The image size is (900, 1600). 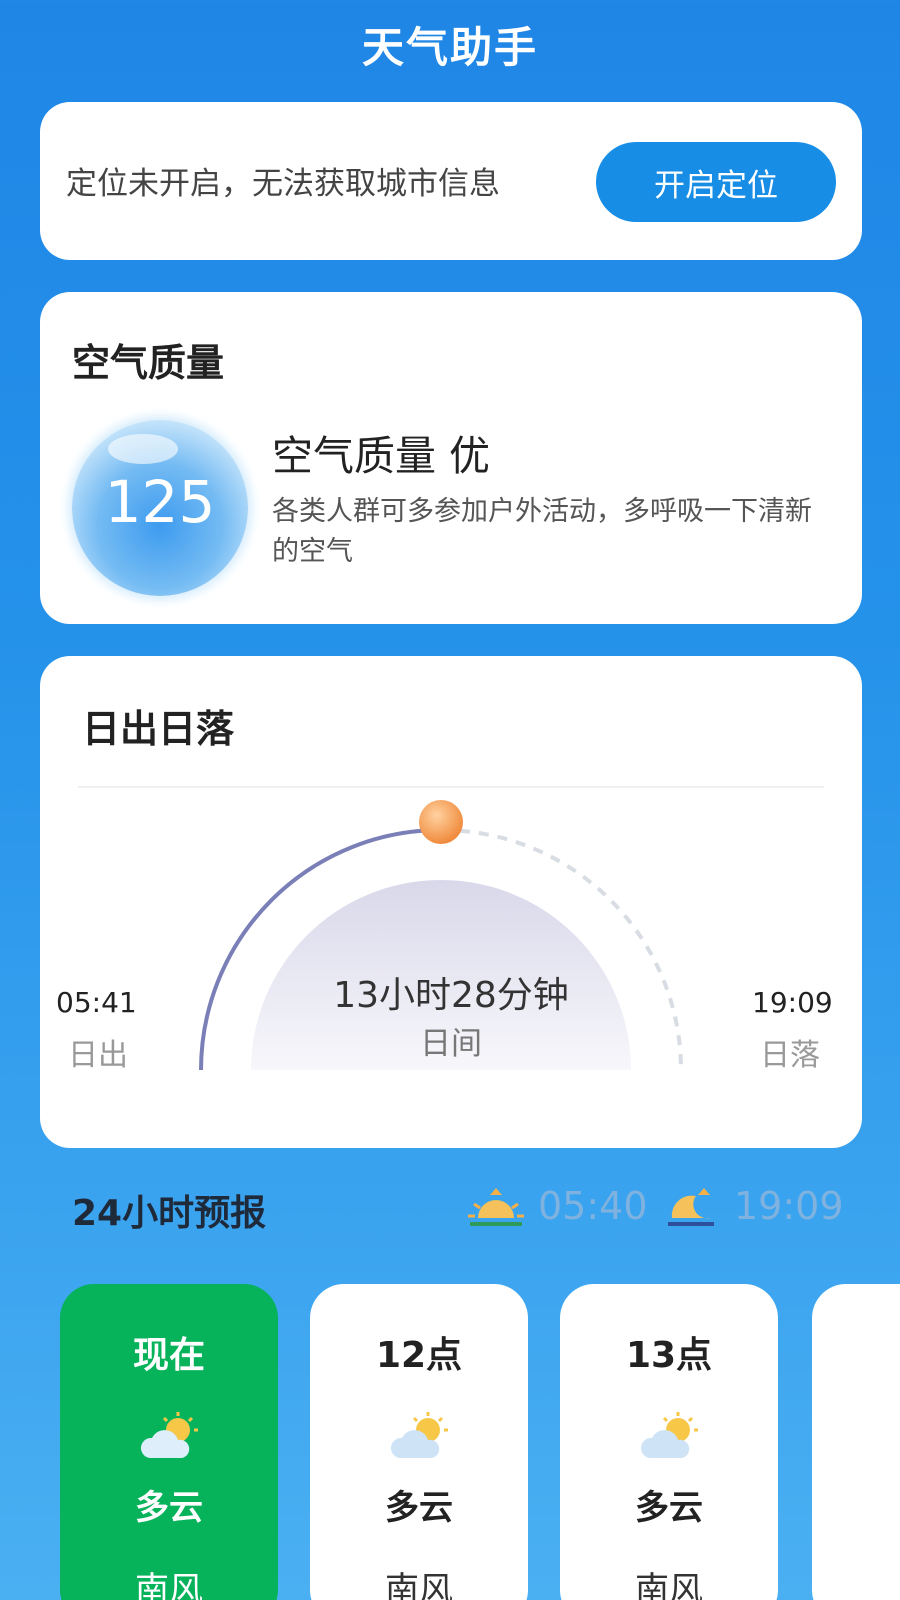 What do you see at coordinates (441, 935) in the screenshot?
I see `sun-path-diagram` at bounding box center [441, 935].